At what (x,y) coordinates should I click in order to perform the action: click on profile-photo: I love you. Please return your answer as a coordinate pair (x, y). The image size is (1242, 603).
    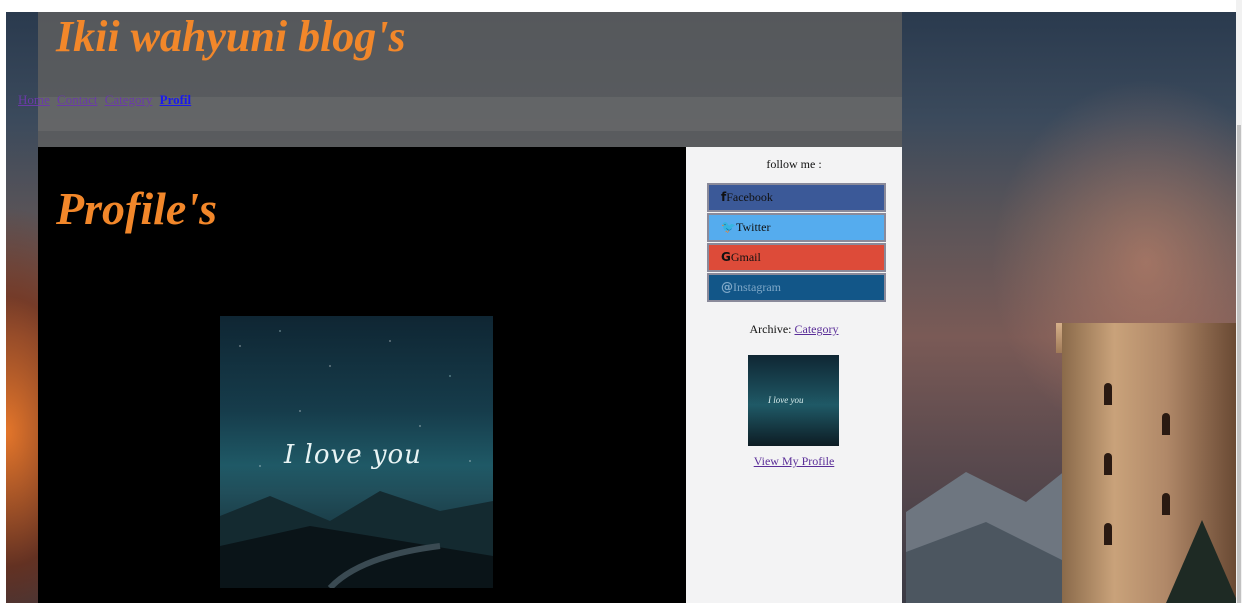
    Looking at the image, I should click on (356, 452).